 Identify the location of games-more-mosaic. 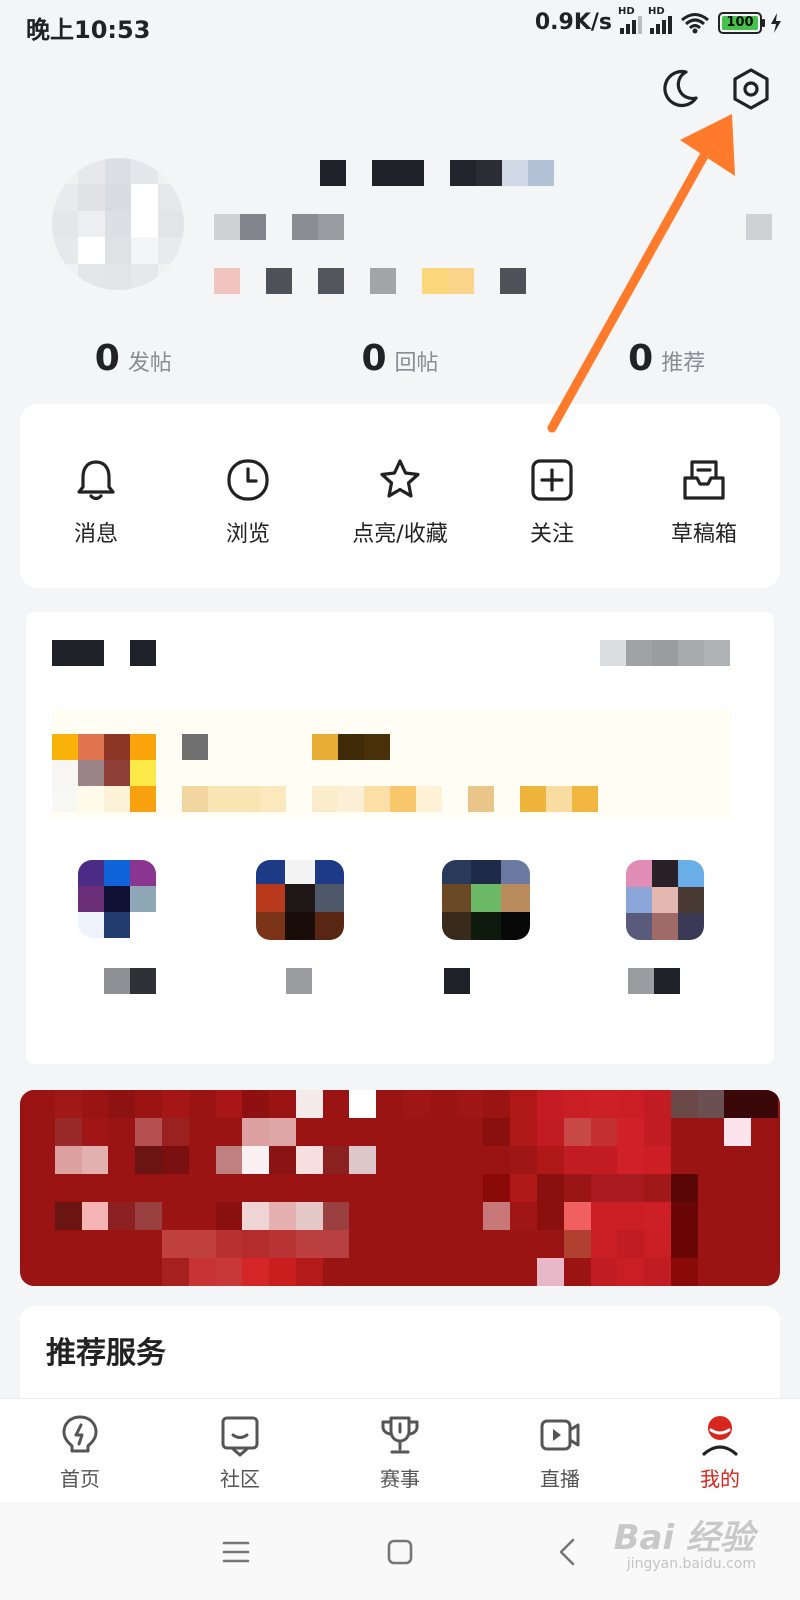
(665, 653).